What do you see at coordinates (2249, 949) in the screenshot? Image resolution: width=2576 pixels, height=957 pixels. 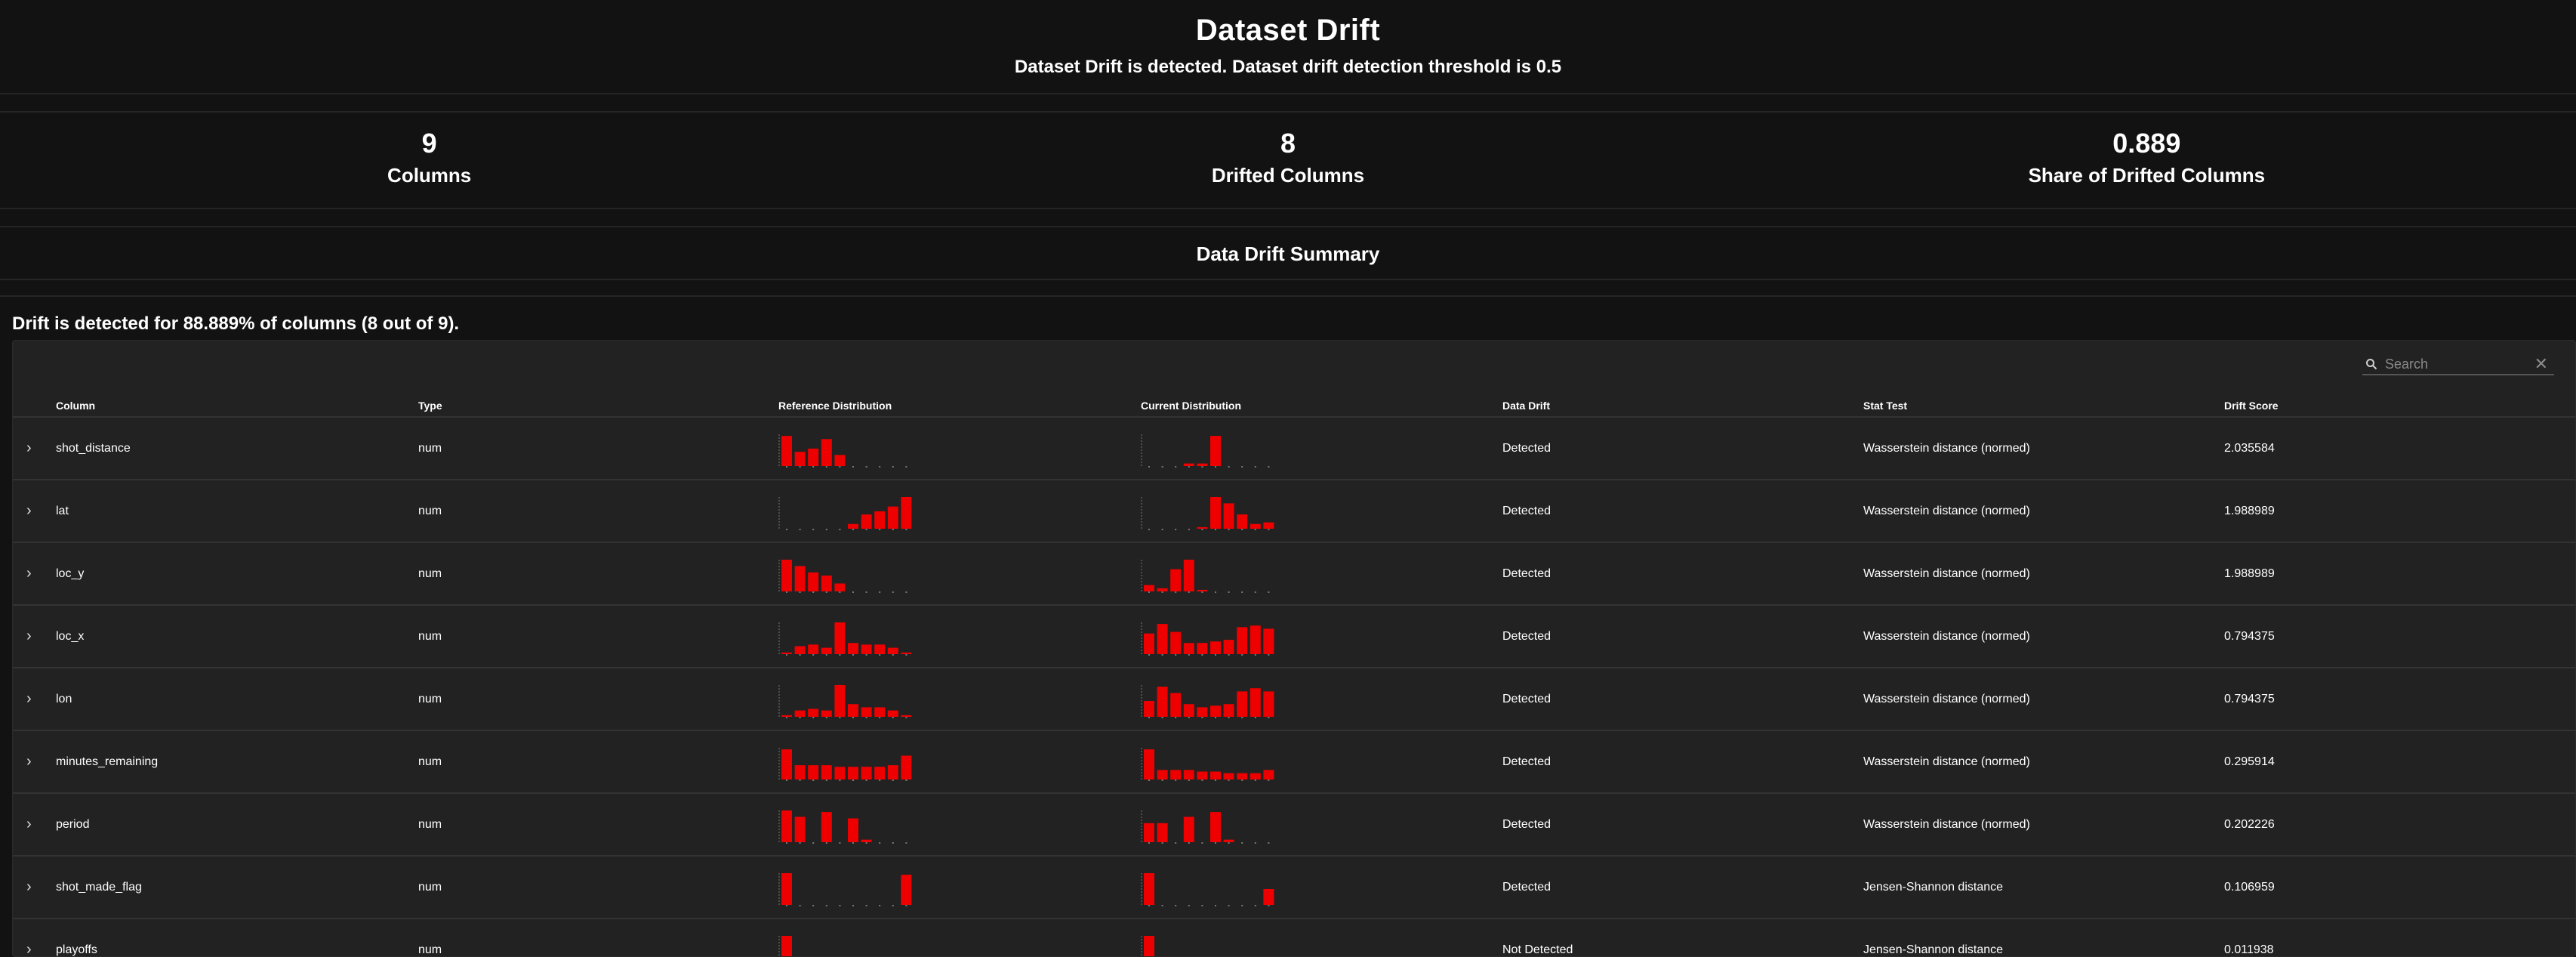 I see `cell-drift-score: 0.011938` at bounding box center [2249, 949].